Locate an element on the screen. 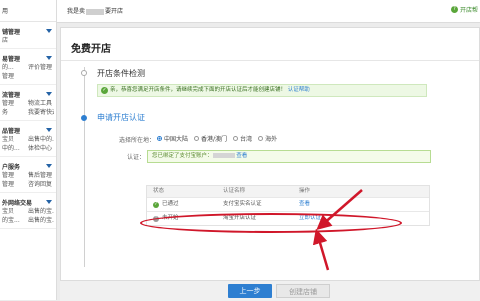 Image resolution: width=480 pixels, height=301 pixels. view-account-link: 查看 is located at coordinates (241, 156).